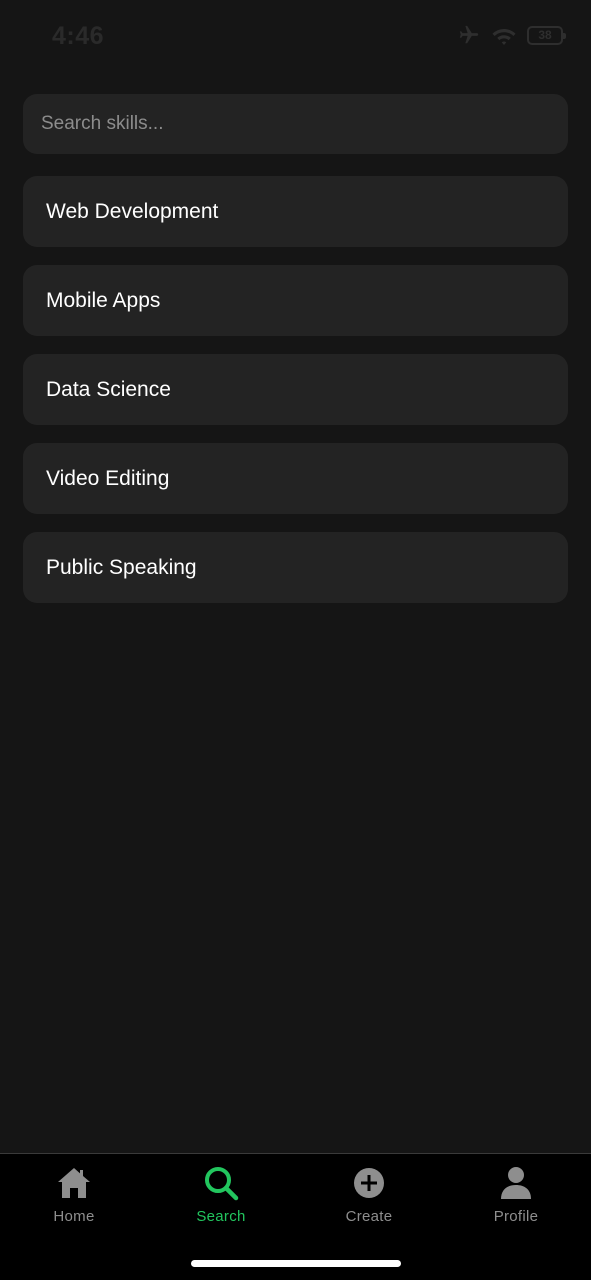 The height and width of the screenshot is (1280, 591). I want to click on battery-icon: 38, so click(546, 35).